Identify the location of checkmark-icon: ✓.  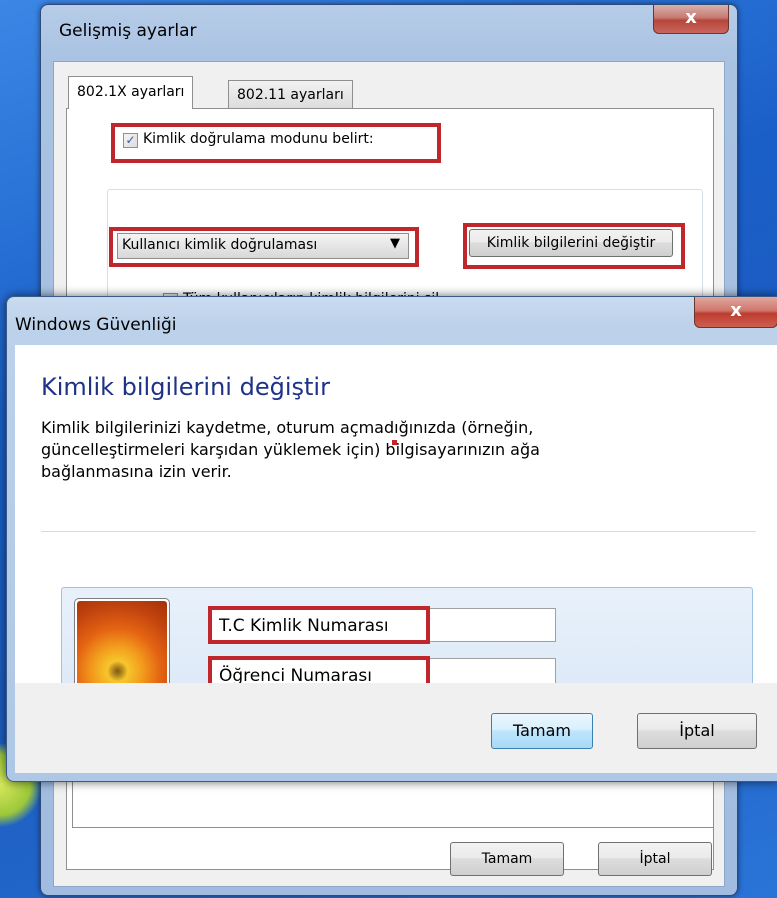
(130, 140).